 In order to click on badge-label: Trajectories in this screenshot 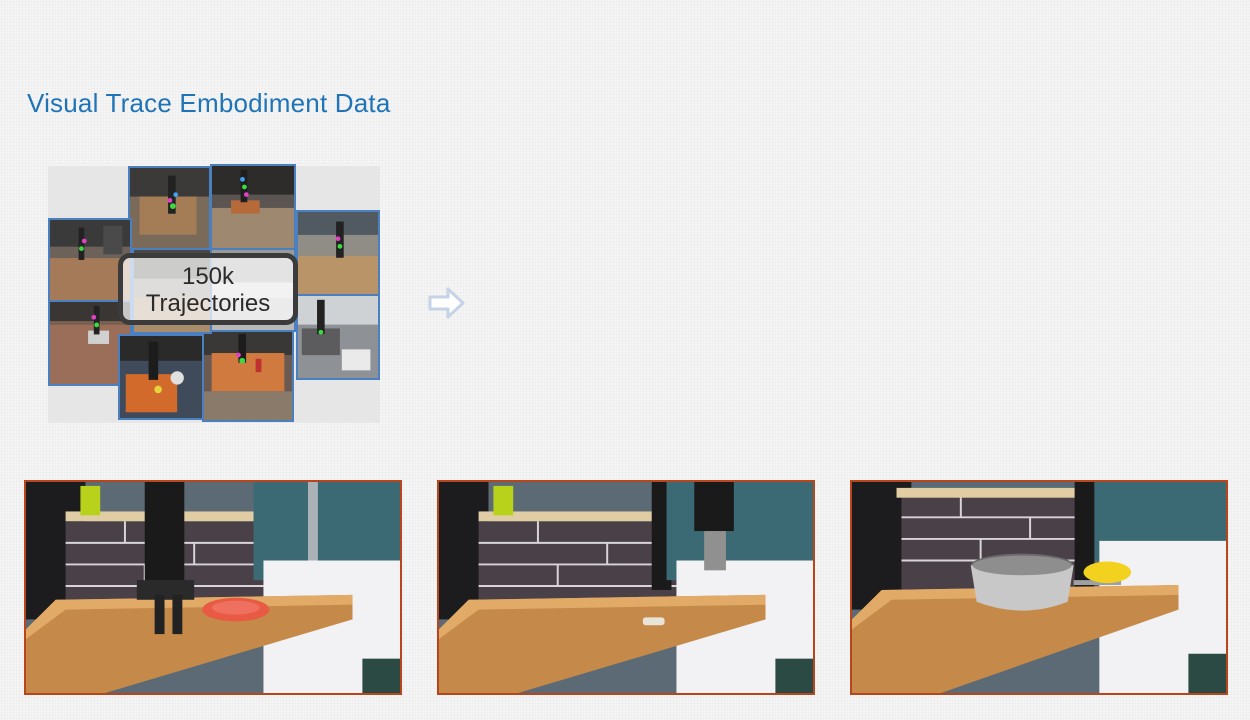, I will do `click(208, 303)`.